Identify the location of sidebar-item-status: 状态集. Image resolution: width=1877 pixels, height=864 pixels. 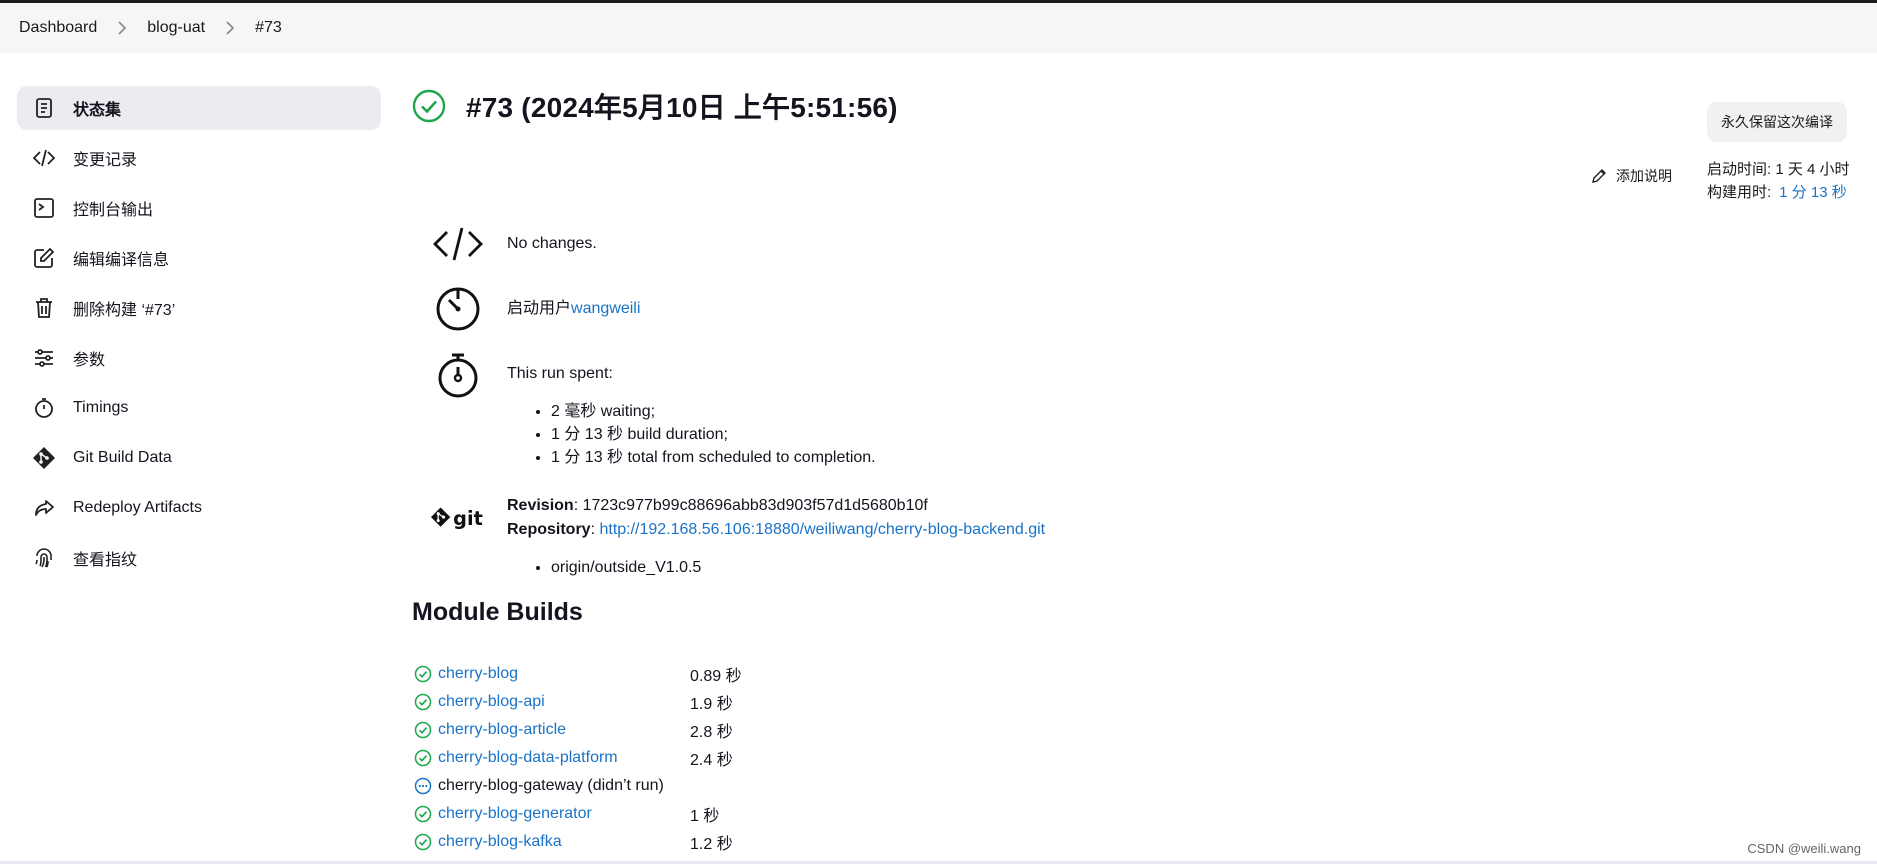
(199, 108).